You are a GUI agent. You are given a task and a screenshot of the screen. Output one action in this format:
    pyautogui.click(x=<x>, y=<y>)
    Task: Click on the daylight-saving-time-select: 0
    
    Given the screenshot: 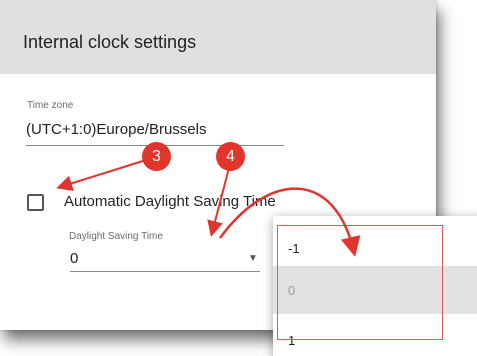 What is the action you would take?
    pyautogui.click(x=74, y=258)
    